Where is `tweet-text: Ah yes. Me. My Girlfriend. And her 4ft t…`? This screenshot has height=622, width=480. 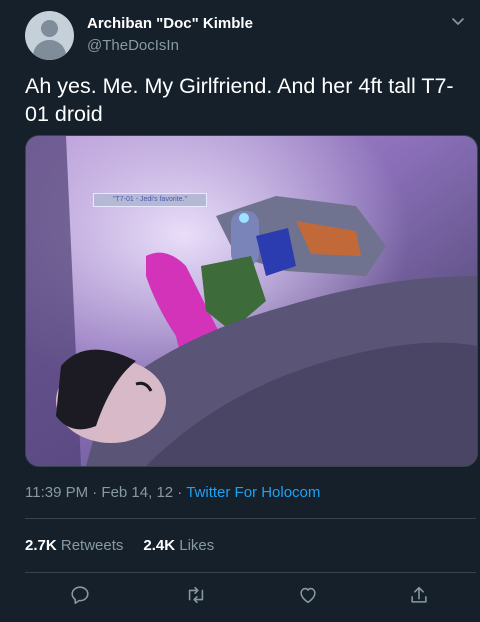 tweet-text: Ah yes. Me. My Girlfriend. And her 4ft t… is located at coordinates (239, 100).